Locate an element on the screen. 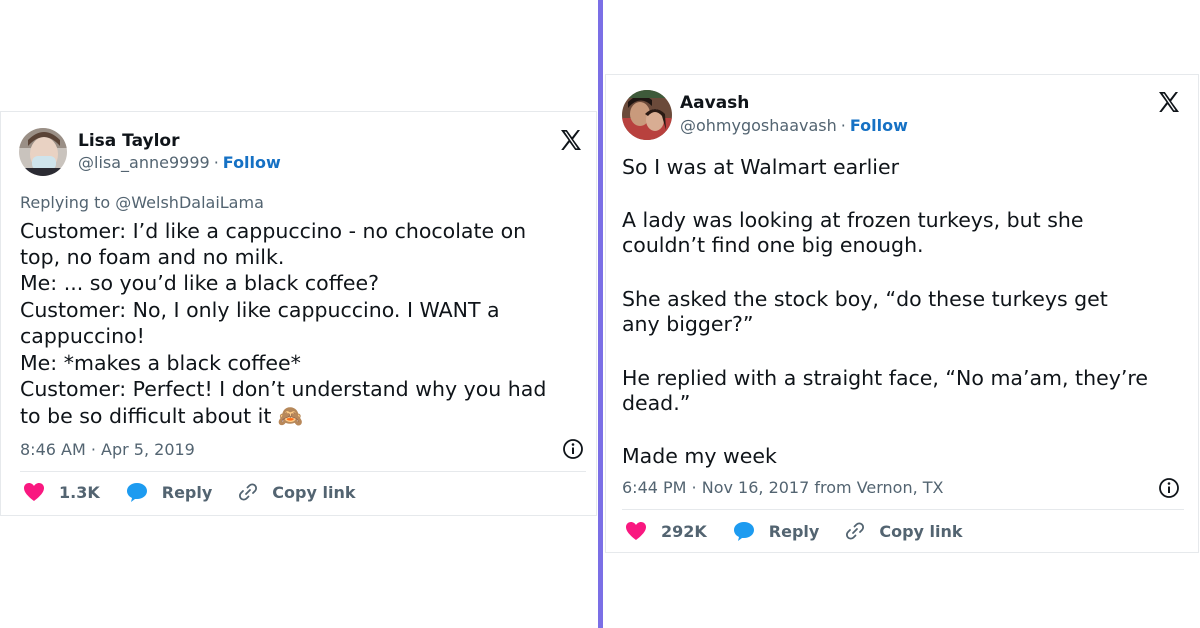  tweet-text-line: Me: *makes a black coffee* is located at coordinates (160, 363).